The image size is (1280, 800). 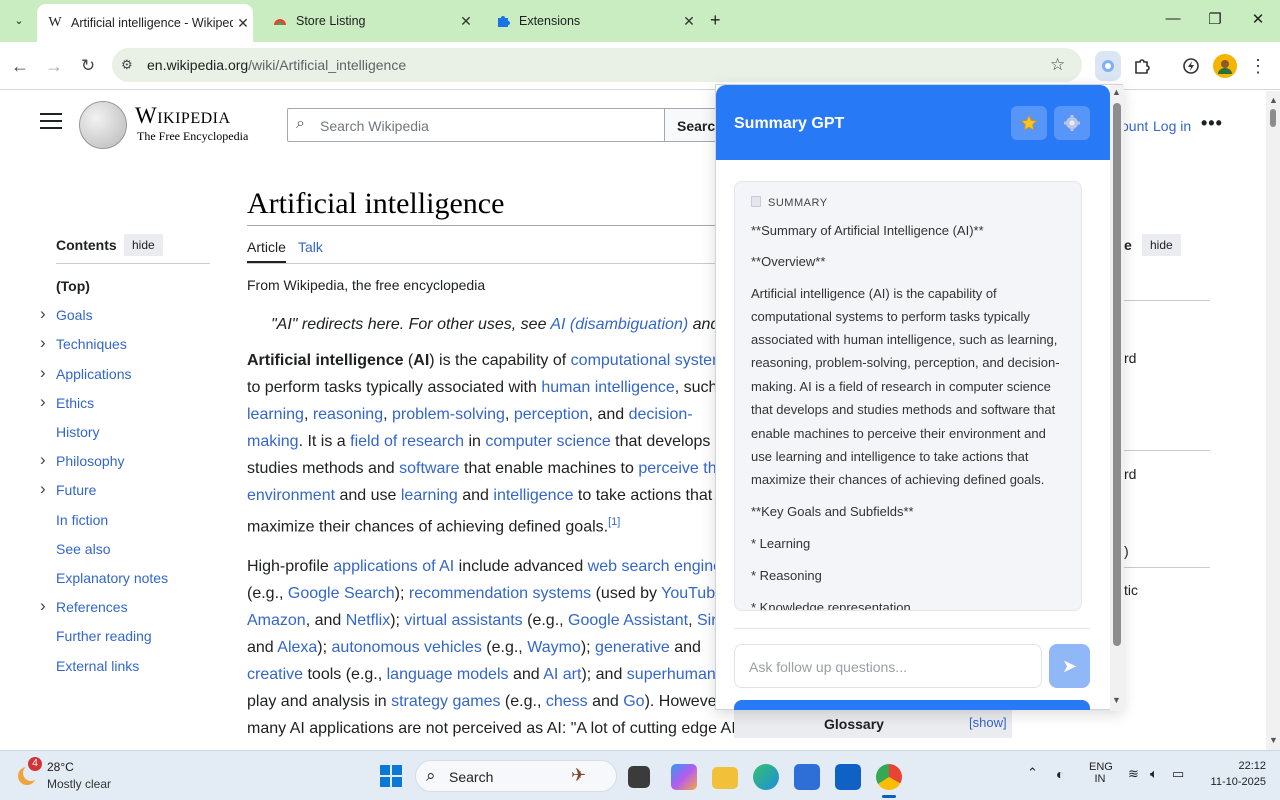 I want to click on link: virtual assistants, so click(x=463, y=620).